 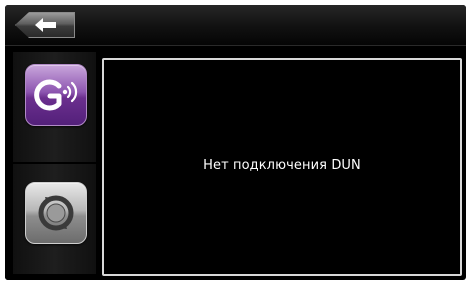 I want to click on top-toolbar, so click(x=235, y=25).